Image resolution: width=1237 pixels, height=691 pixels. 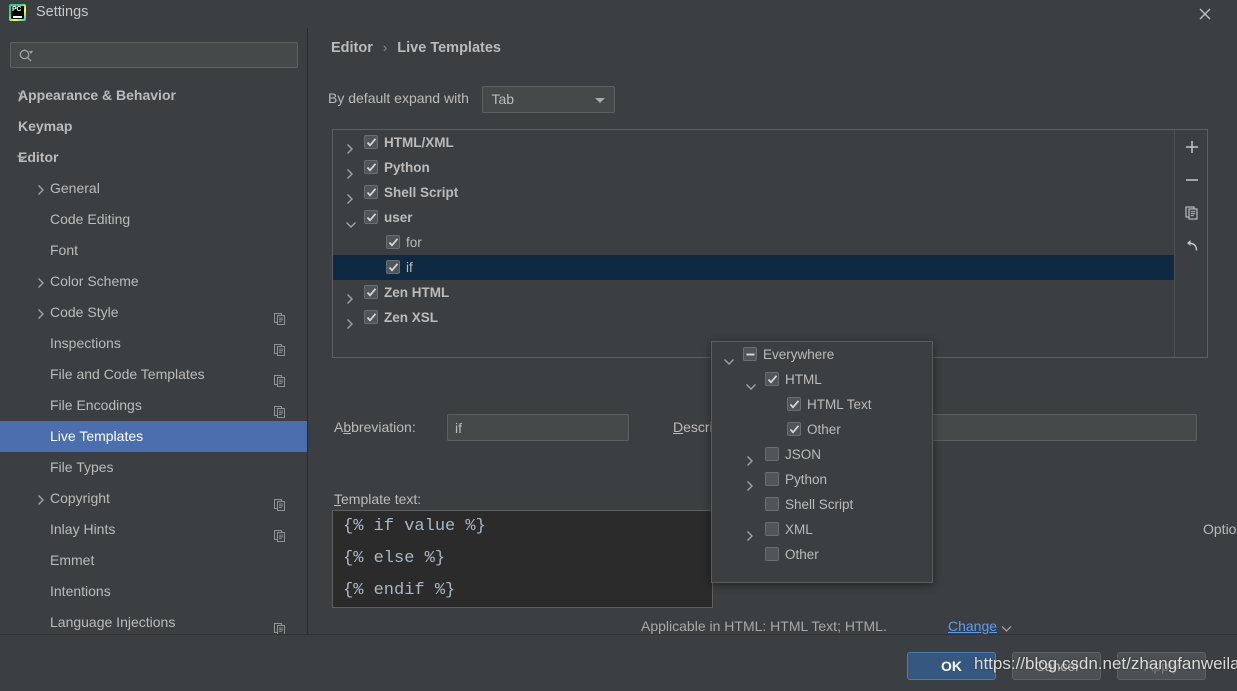 I want to click on template-row-label: Zen XSL, so click(x=411, y=317).